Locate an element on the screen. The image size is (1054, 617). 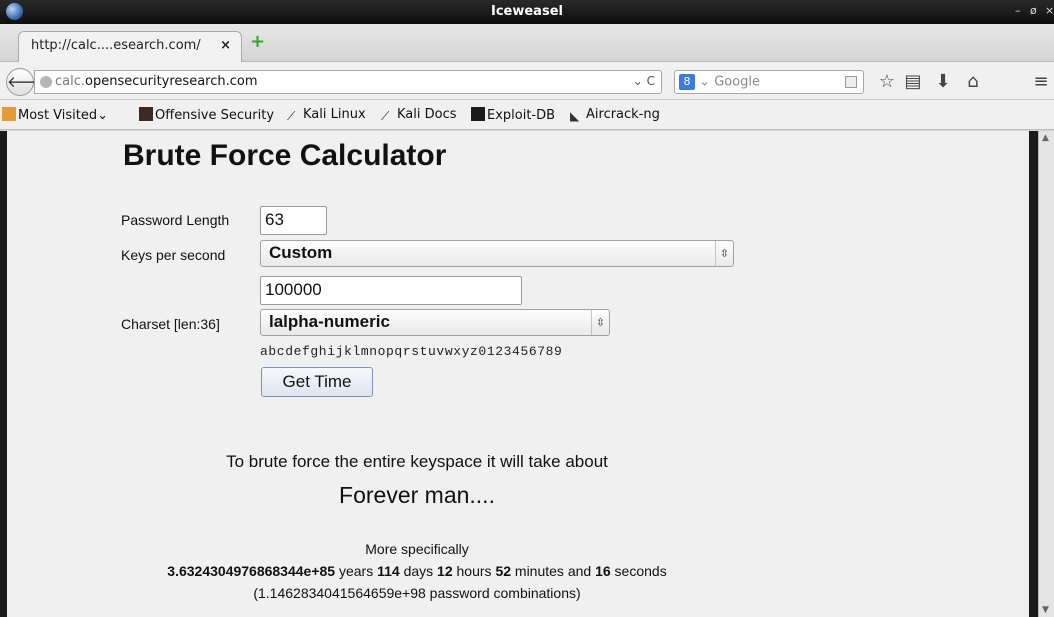
minimize-button: – is located at coordinates (1018, 10).